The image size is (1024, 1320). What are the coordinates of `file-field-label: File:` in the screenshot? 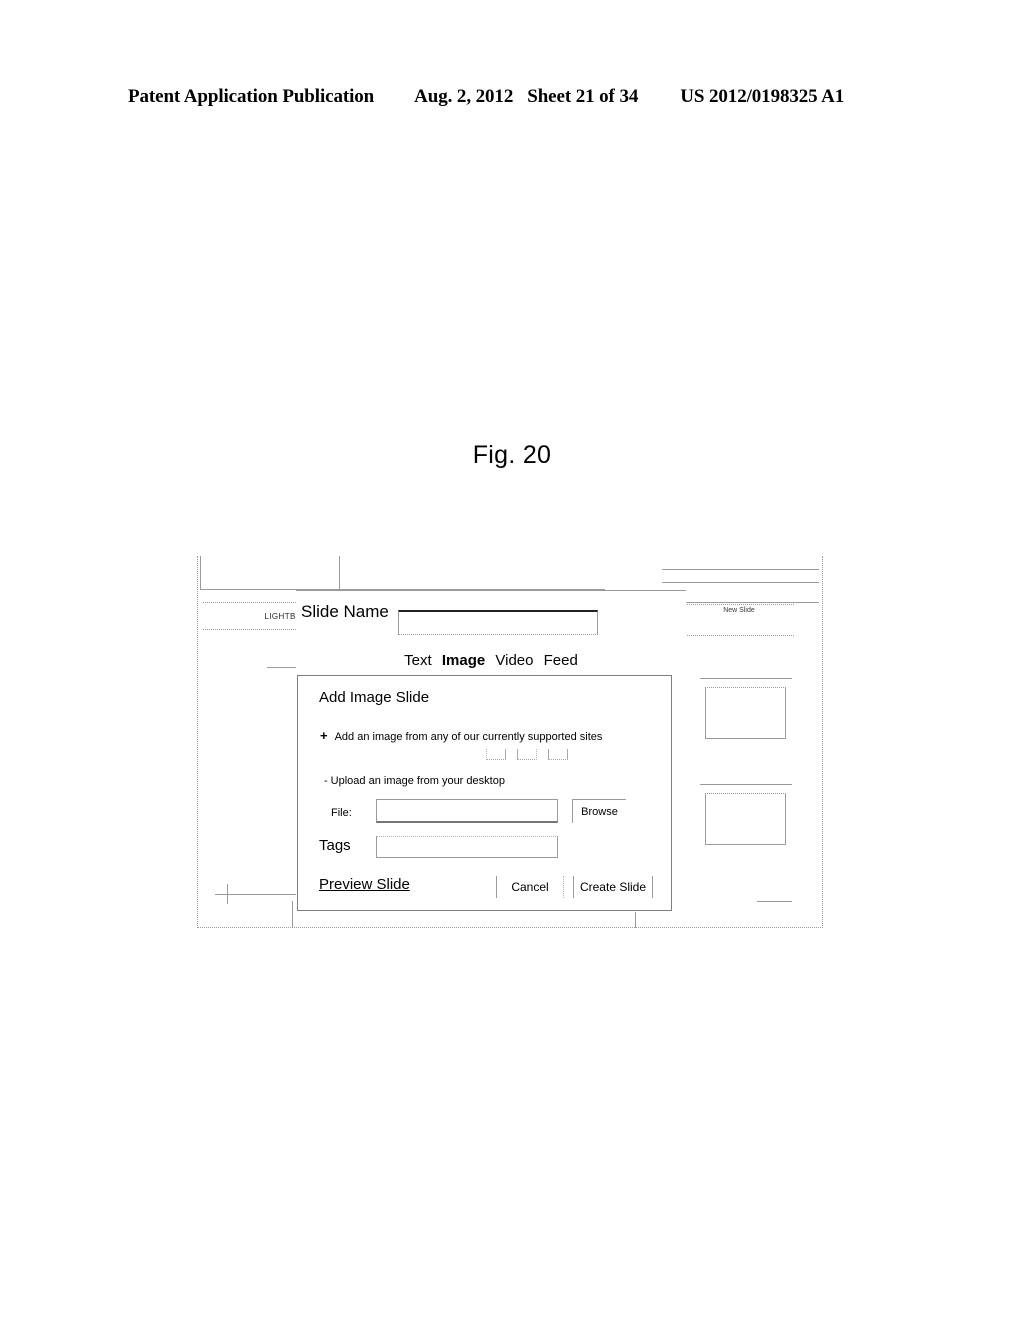 It's located at (341, 813).